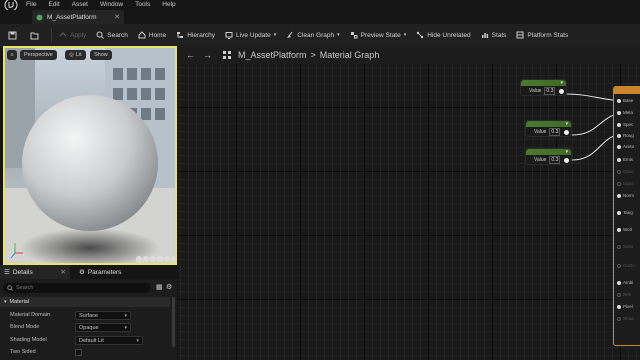 The image size is (640, 360). Describe the element at coordinates (169, 287) in the screenshot. I see `settings-icon: ⚙` at that location.